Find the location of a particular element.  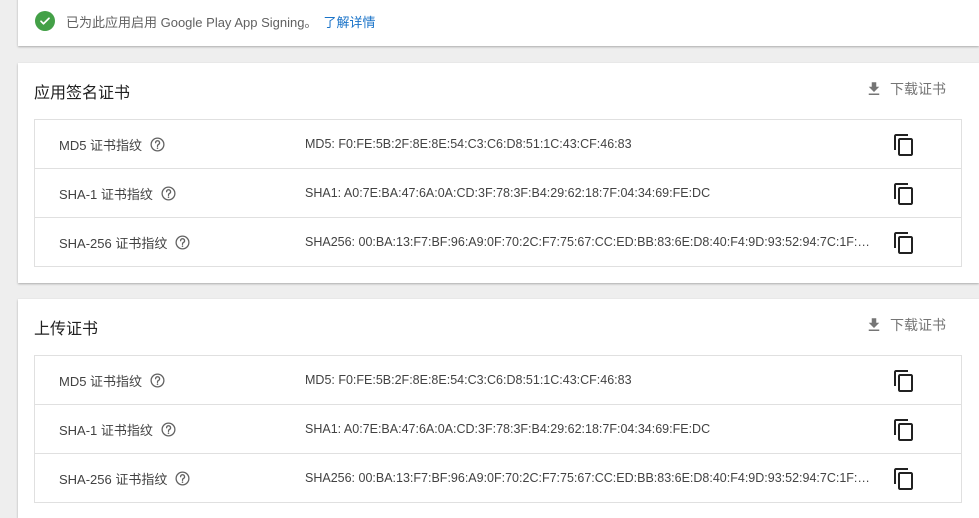

section-title: 上传证书 is located at coordinates (66, 329).